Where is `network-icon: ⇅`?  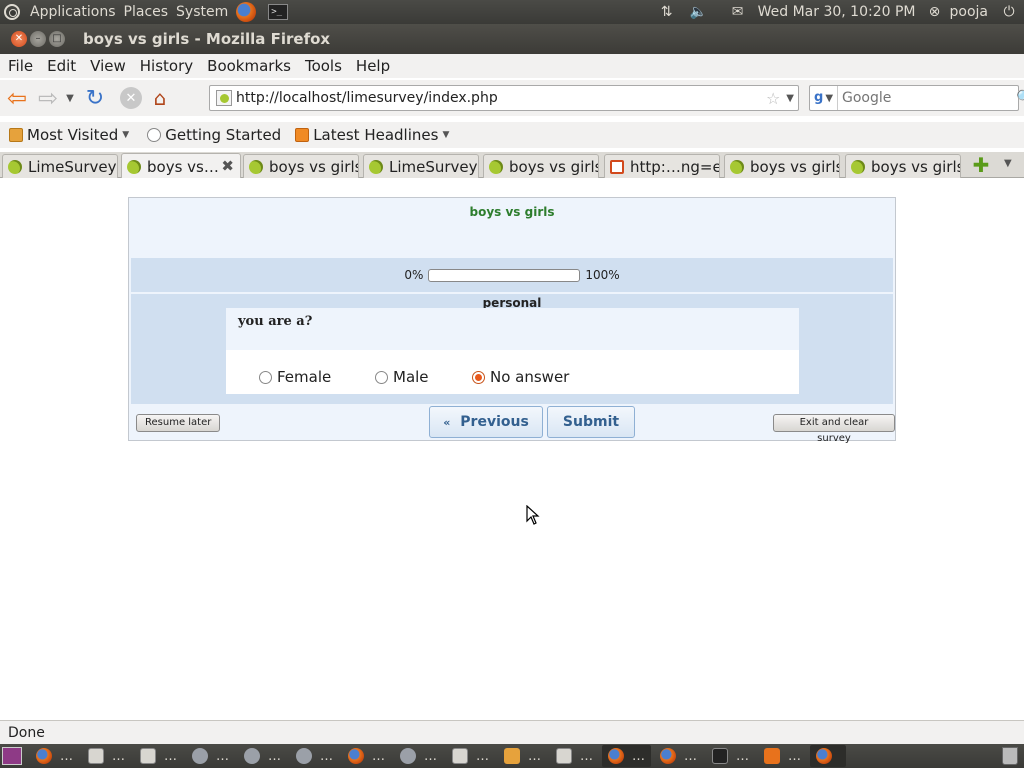
network-icon: ⇅ is located at coordinates (667, 12).